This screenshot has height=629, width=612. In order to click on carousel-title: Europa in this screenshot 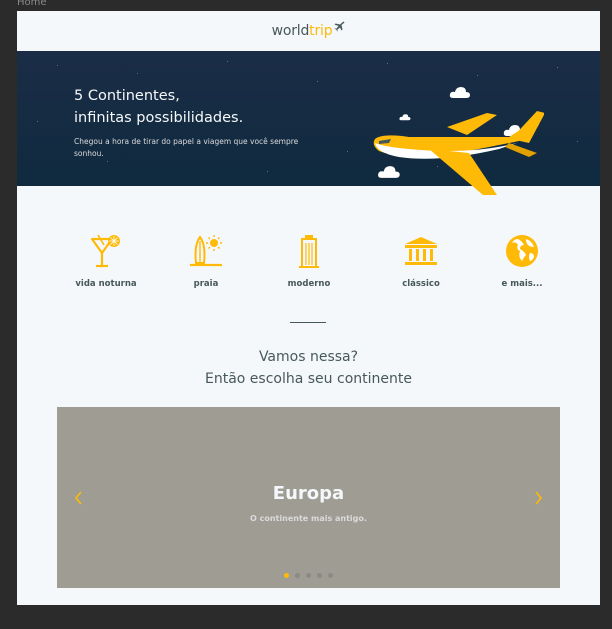, I will do `click(308, 493)`.